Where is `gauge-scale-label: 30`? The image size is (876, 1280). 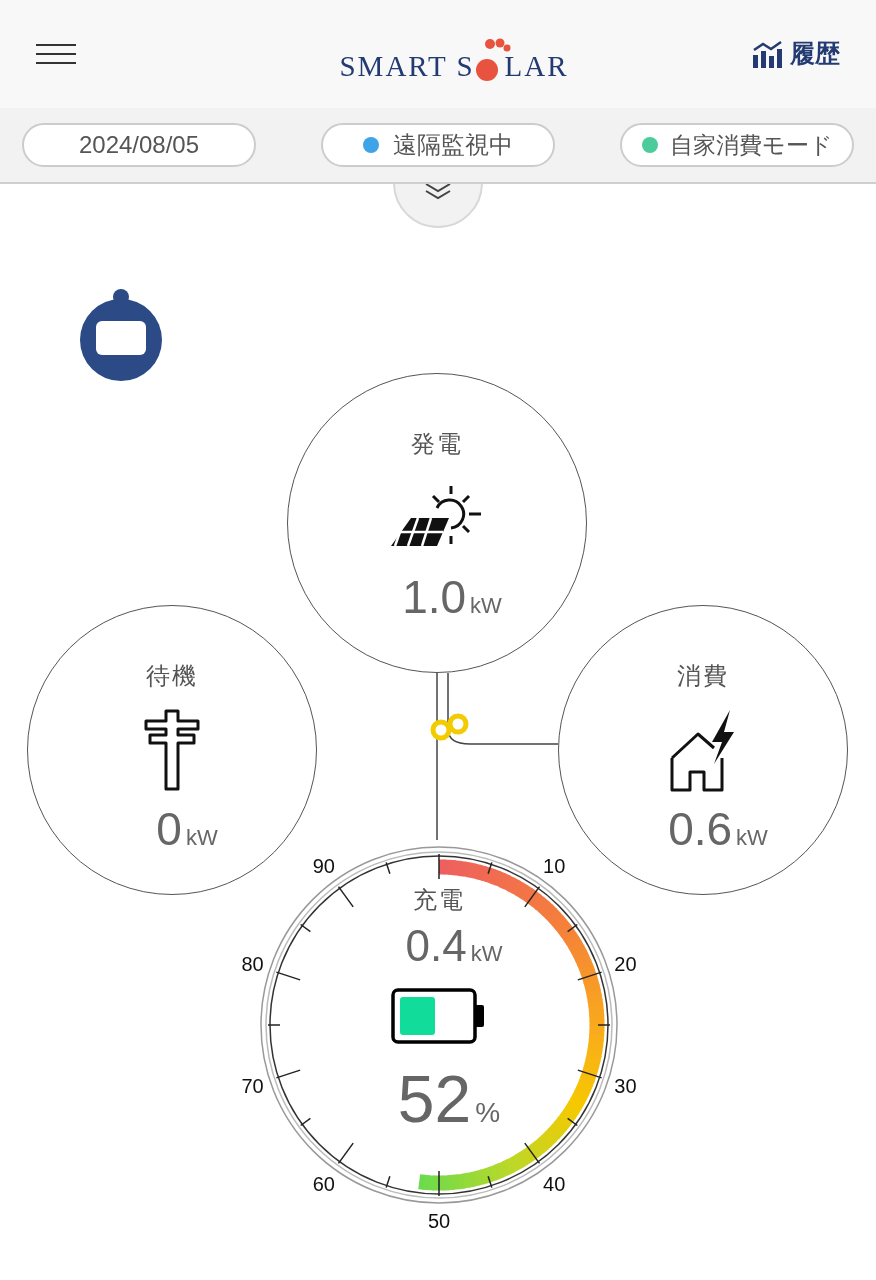 gauge-scale-label: 30 is located at coordinates (625, 1085).